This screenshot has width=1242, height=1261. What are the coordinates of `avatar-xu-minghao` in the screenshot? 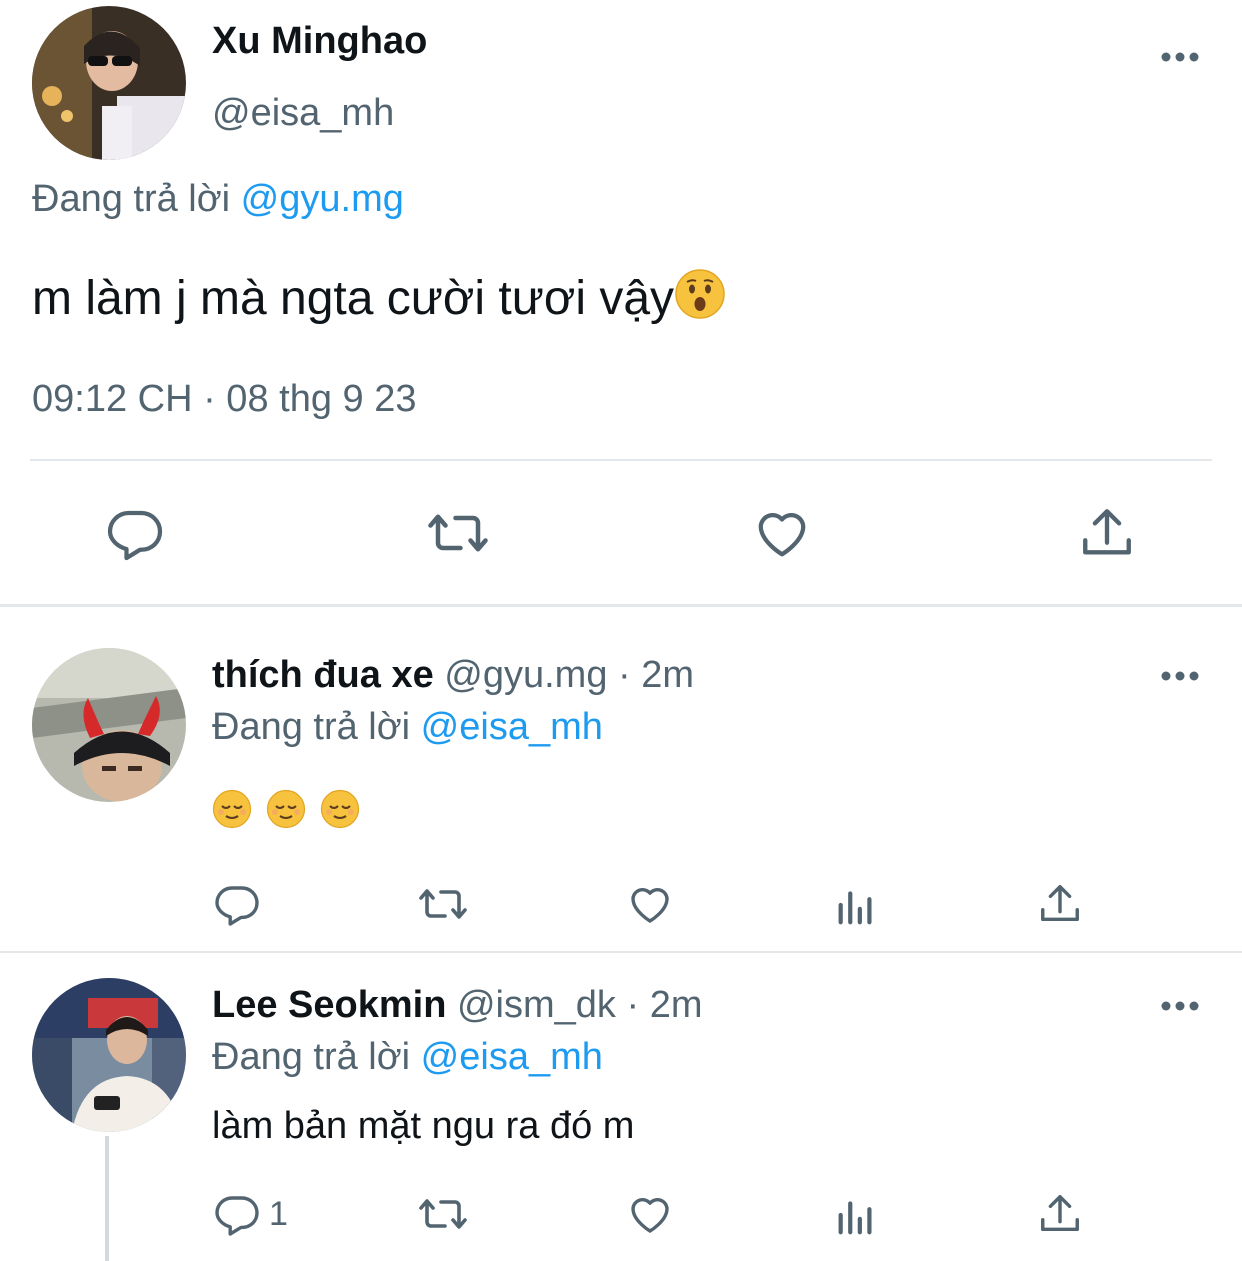 It's located at (109, 83).